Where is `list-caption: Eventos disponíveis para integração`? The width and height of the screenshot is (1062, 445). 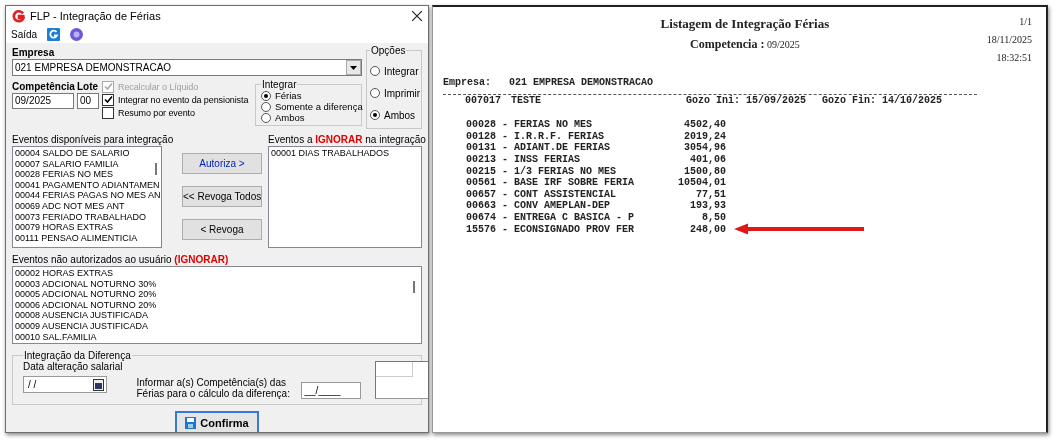 list-caption: Eventos disponíveis para integração is located at coordinates (93, 139).